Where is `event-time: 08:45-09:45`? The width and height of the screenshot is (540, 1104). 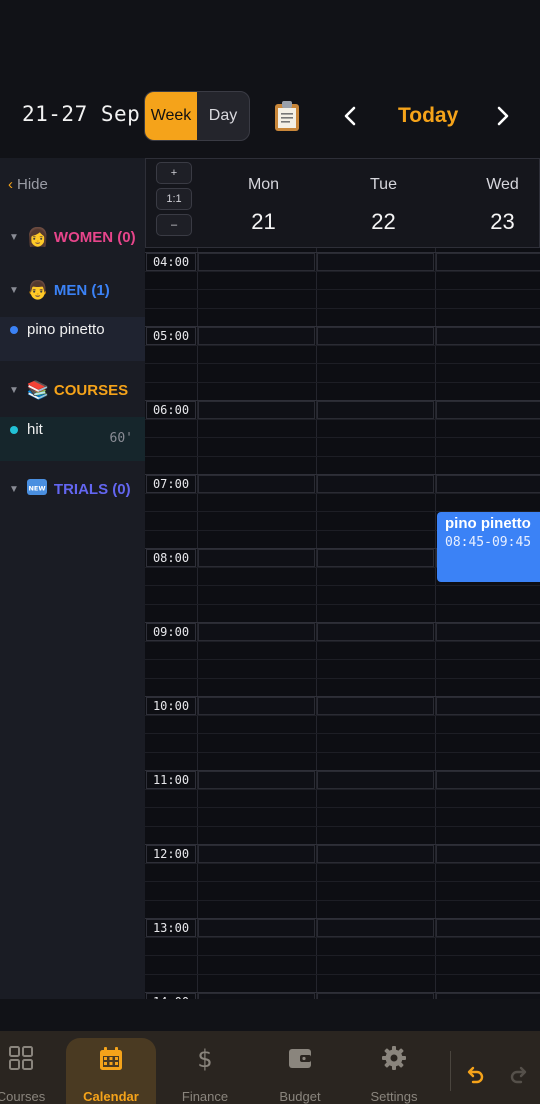
event-time: 08:45-09:45 is located at coordinates (488, 542).